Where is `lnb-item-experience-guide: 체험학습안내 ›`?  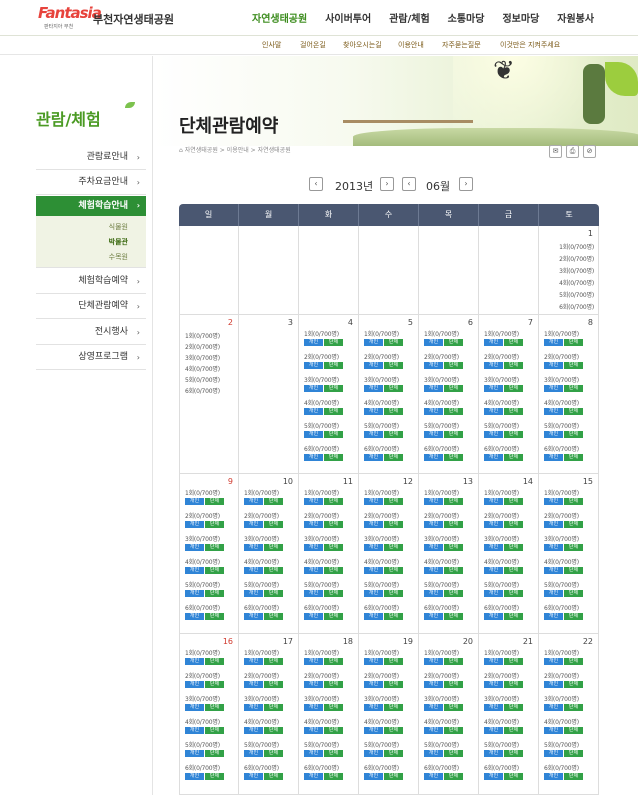 lnb-item-experience-guide: 체험학습안내 › is located at coordinates (91, 206).